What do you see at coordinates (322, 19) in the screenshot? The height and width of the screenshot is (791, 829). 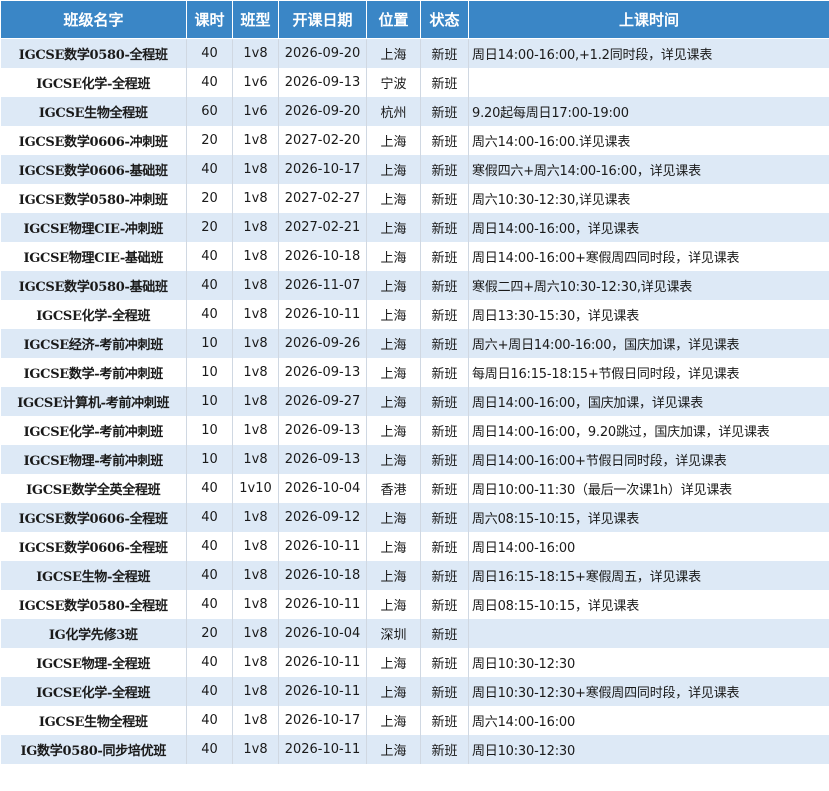 I see `header-start-date: 开课日期` at bounding box center [322, 19].